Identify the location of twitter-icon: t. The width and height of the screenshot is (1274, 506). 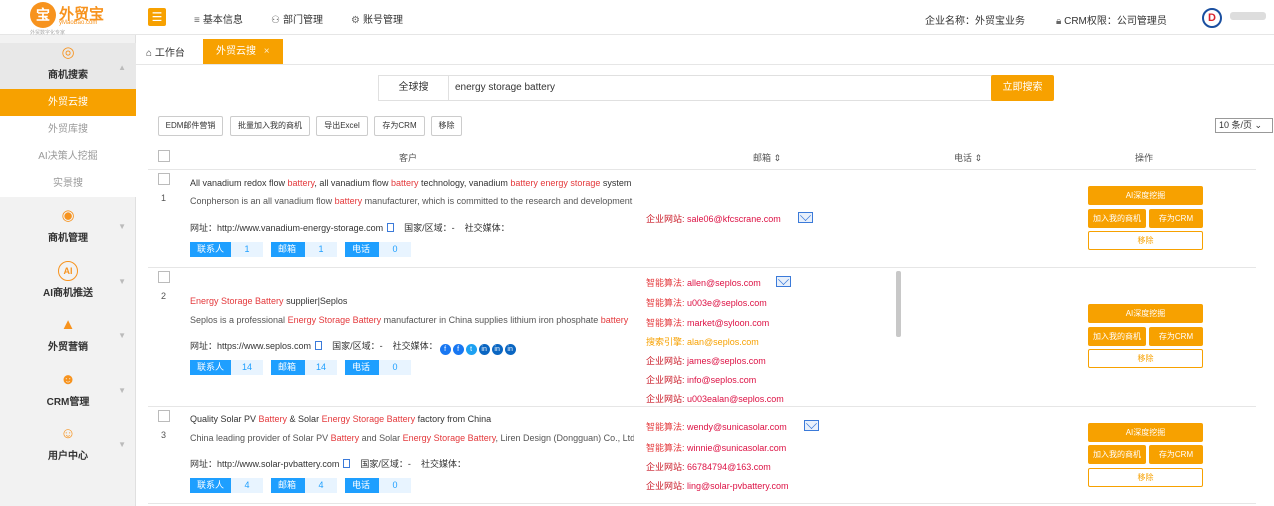
(471, 349).